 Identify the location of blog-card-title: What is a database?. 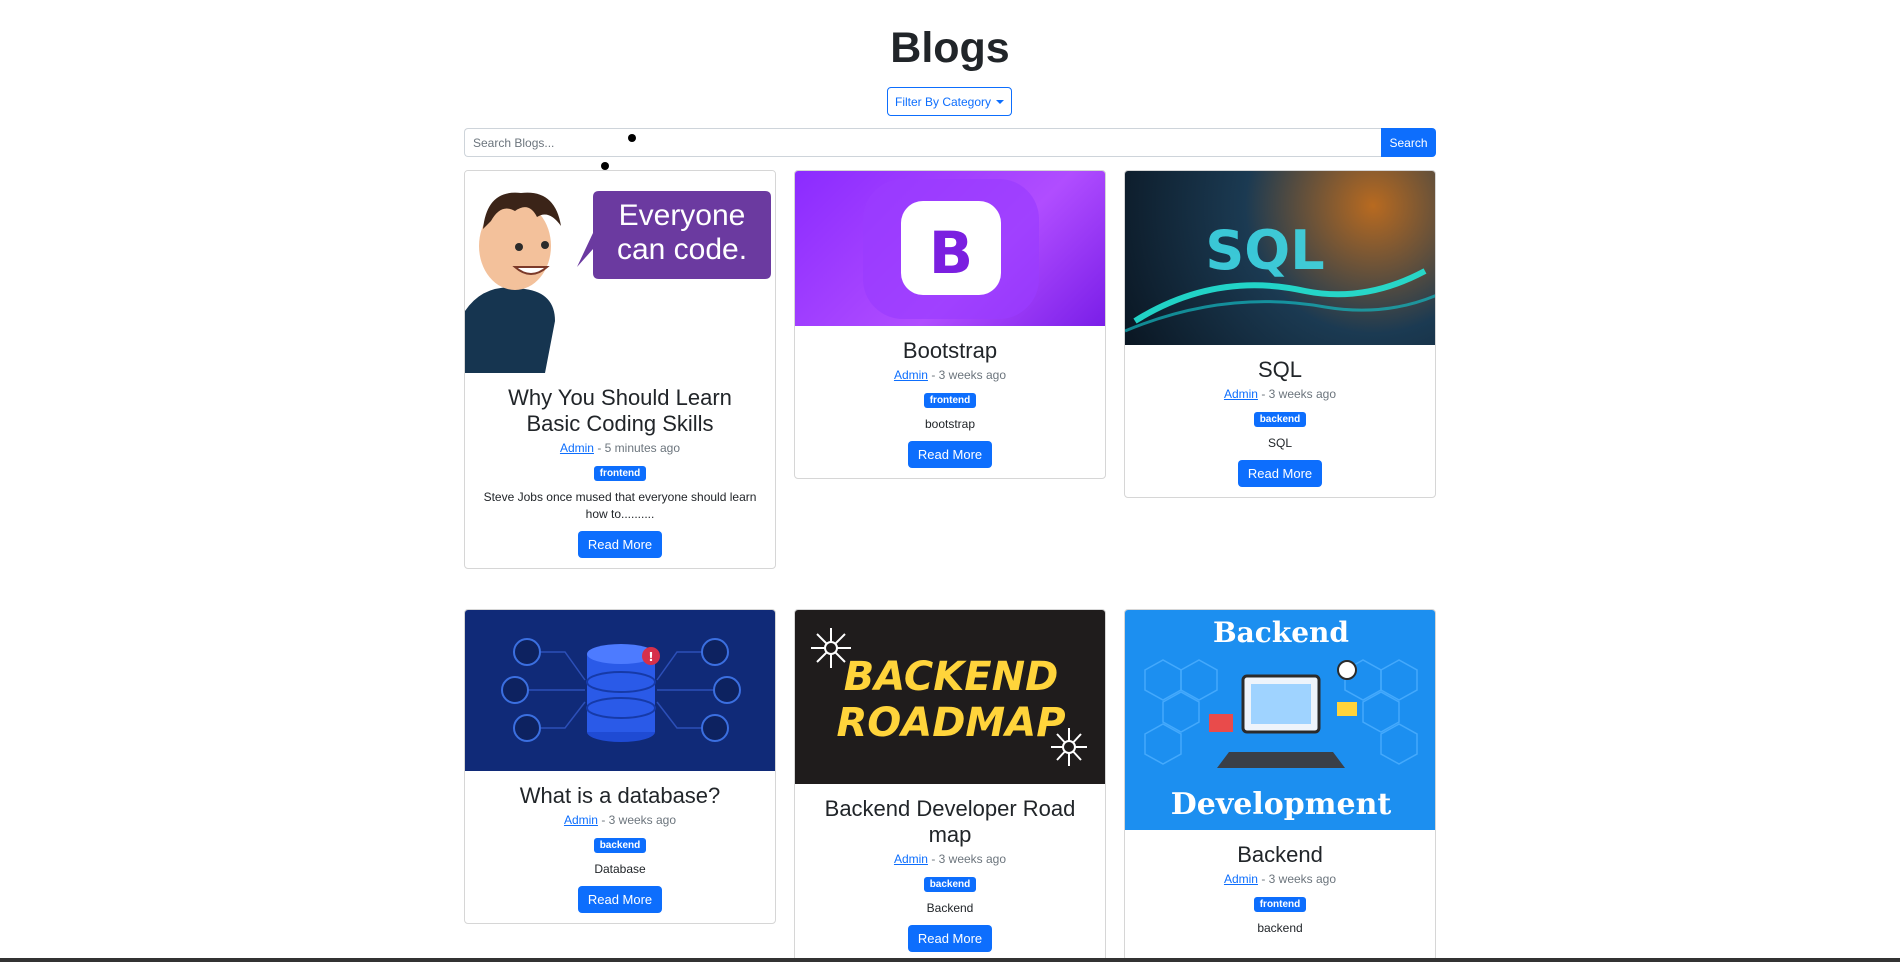
(620, 795).